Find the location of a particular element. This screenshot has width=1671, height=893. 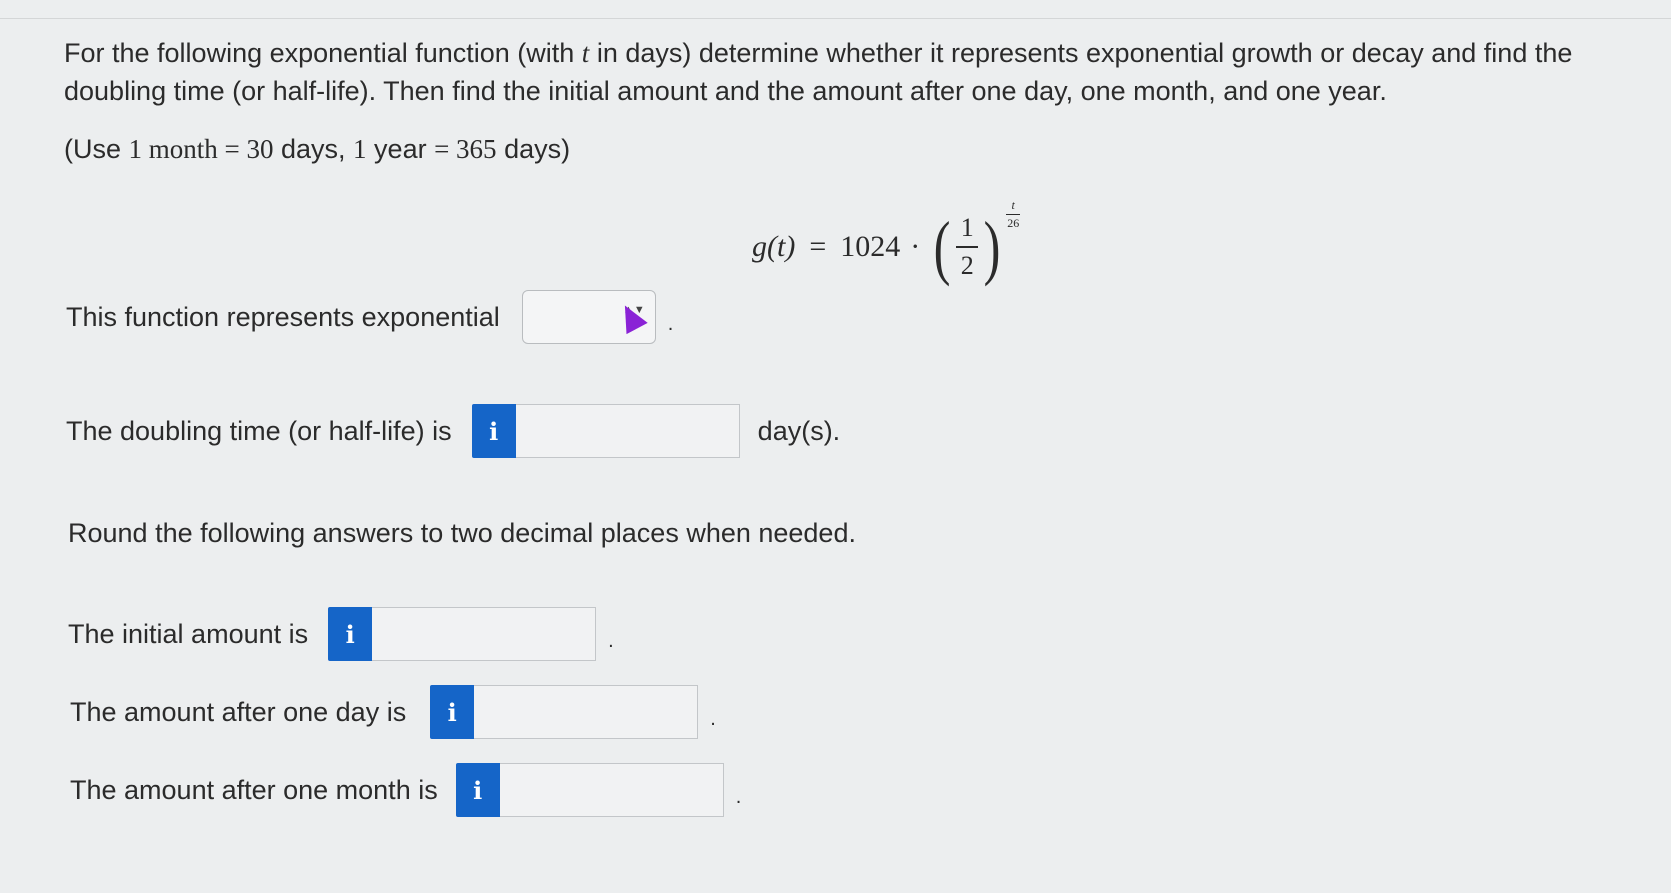

one-day-row: The amount after one day is i . is located at coordinates (393, 712).